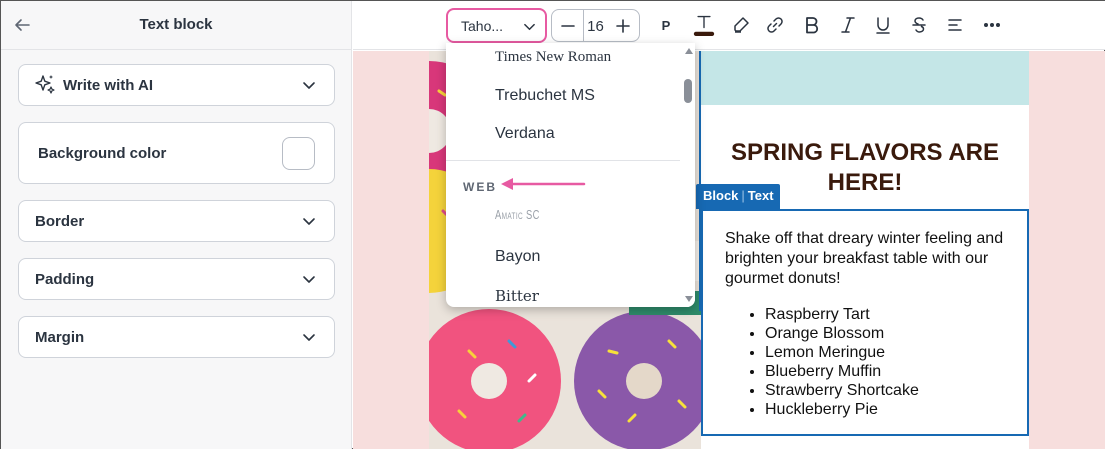 The image size is (1105, 449). What do you see at coordinates (480, 187) in the screenshot?
I see `web-fonts-heading: WEB` at bounding box center [480, 187].